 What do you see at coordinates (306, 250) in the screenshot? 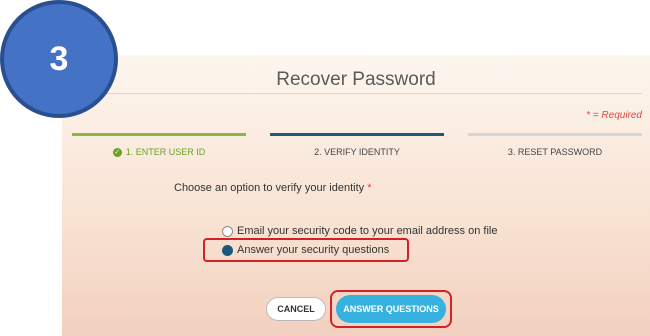
I see `security-questions-highlight` at bounding box center [306, 250].